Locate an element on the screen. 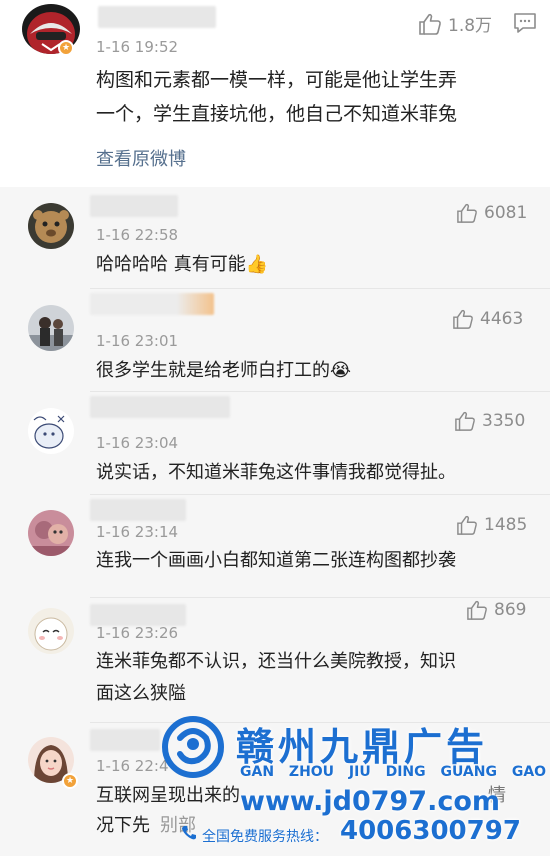  comment-text-line2: 一个，学生直接坑他，他自己不知道米菲兔 is located at coordinates (277, 114).